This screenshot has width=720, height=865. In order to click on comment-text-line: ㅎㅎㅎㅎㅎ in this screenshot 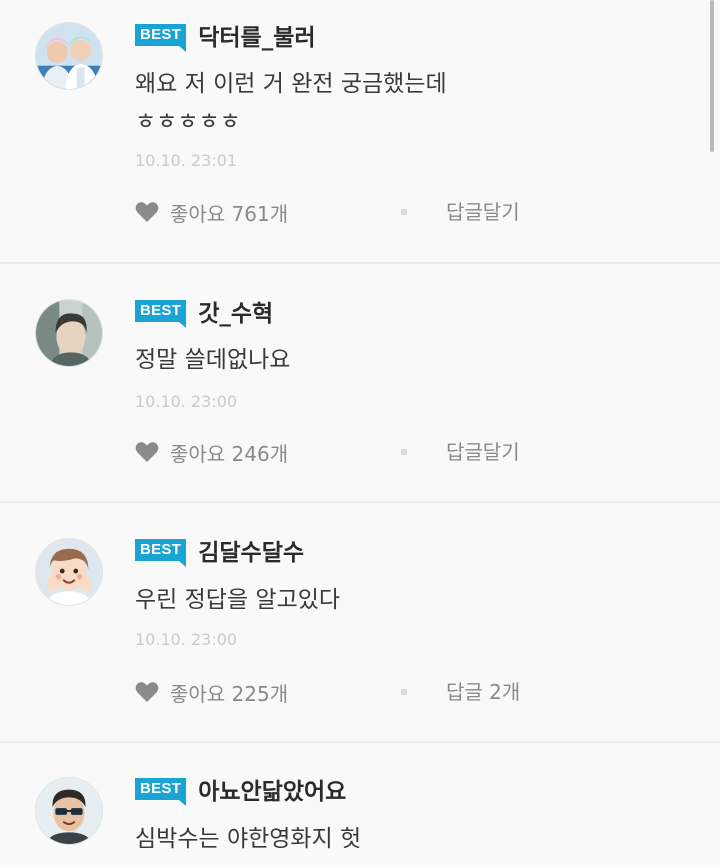, I will do `click(188, 122)`.